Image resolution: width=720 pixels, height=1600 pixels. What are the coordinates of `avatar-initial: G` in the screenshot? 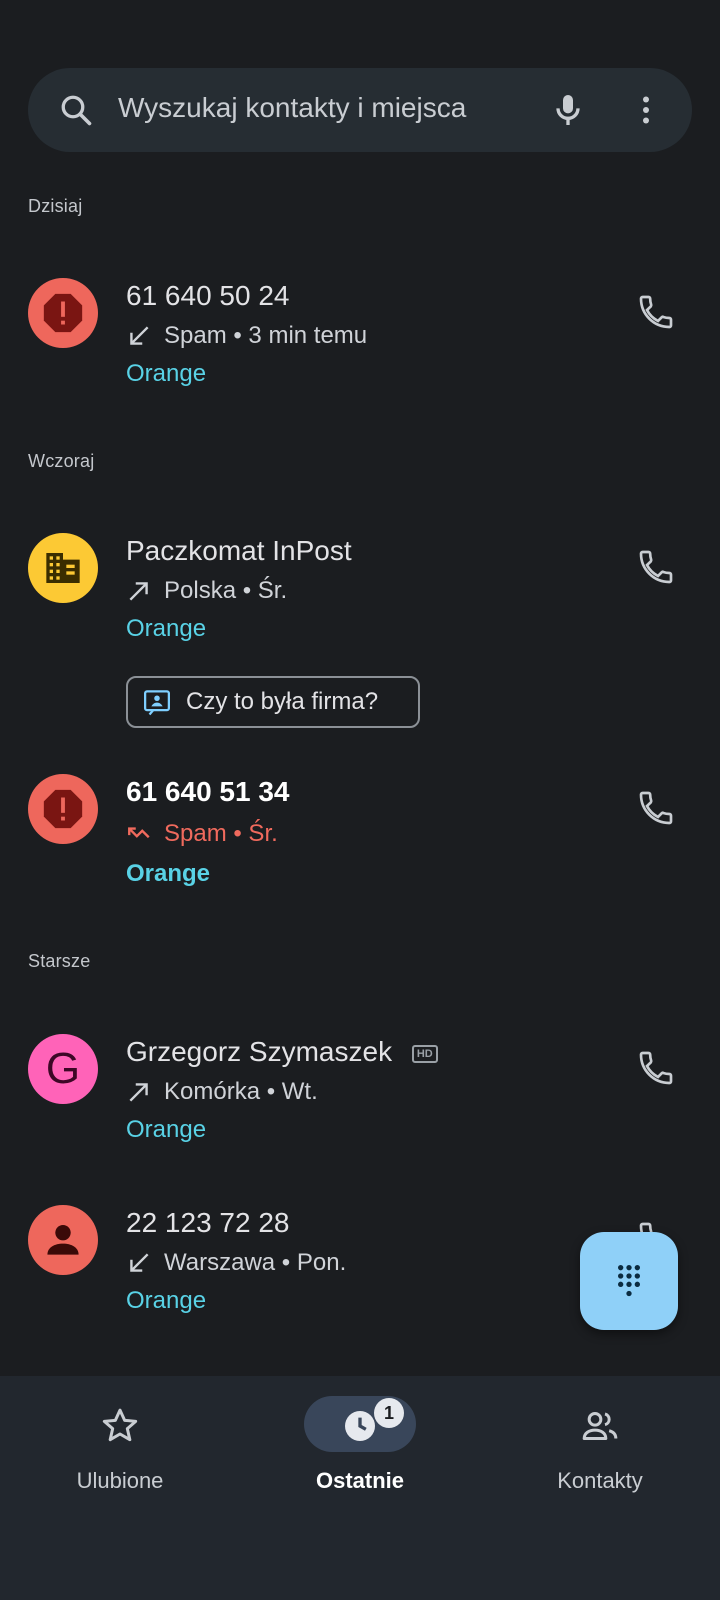 It's located at (63, 1068).